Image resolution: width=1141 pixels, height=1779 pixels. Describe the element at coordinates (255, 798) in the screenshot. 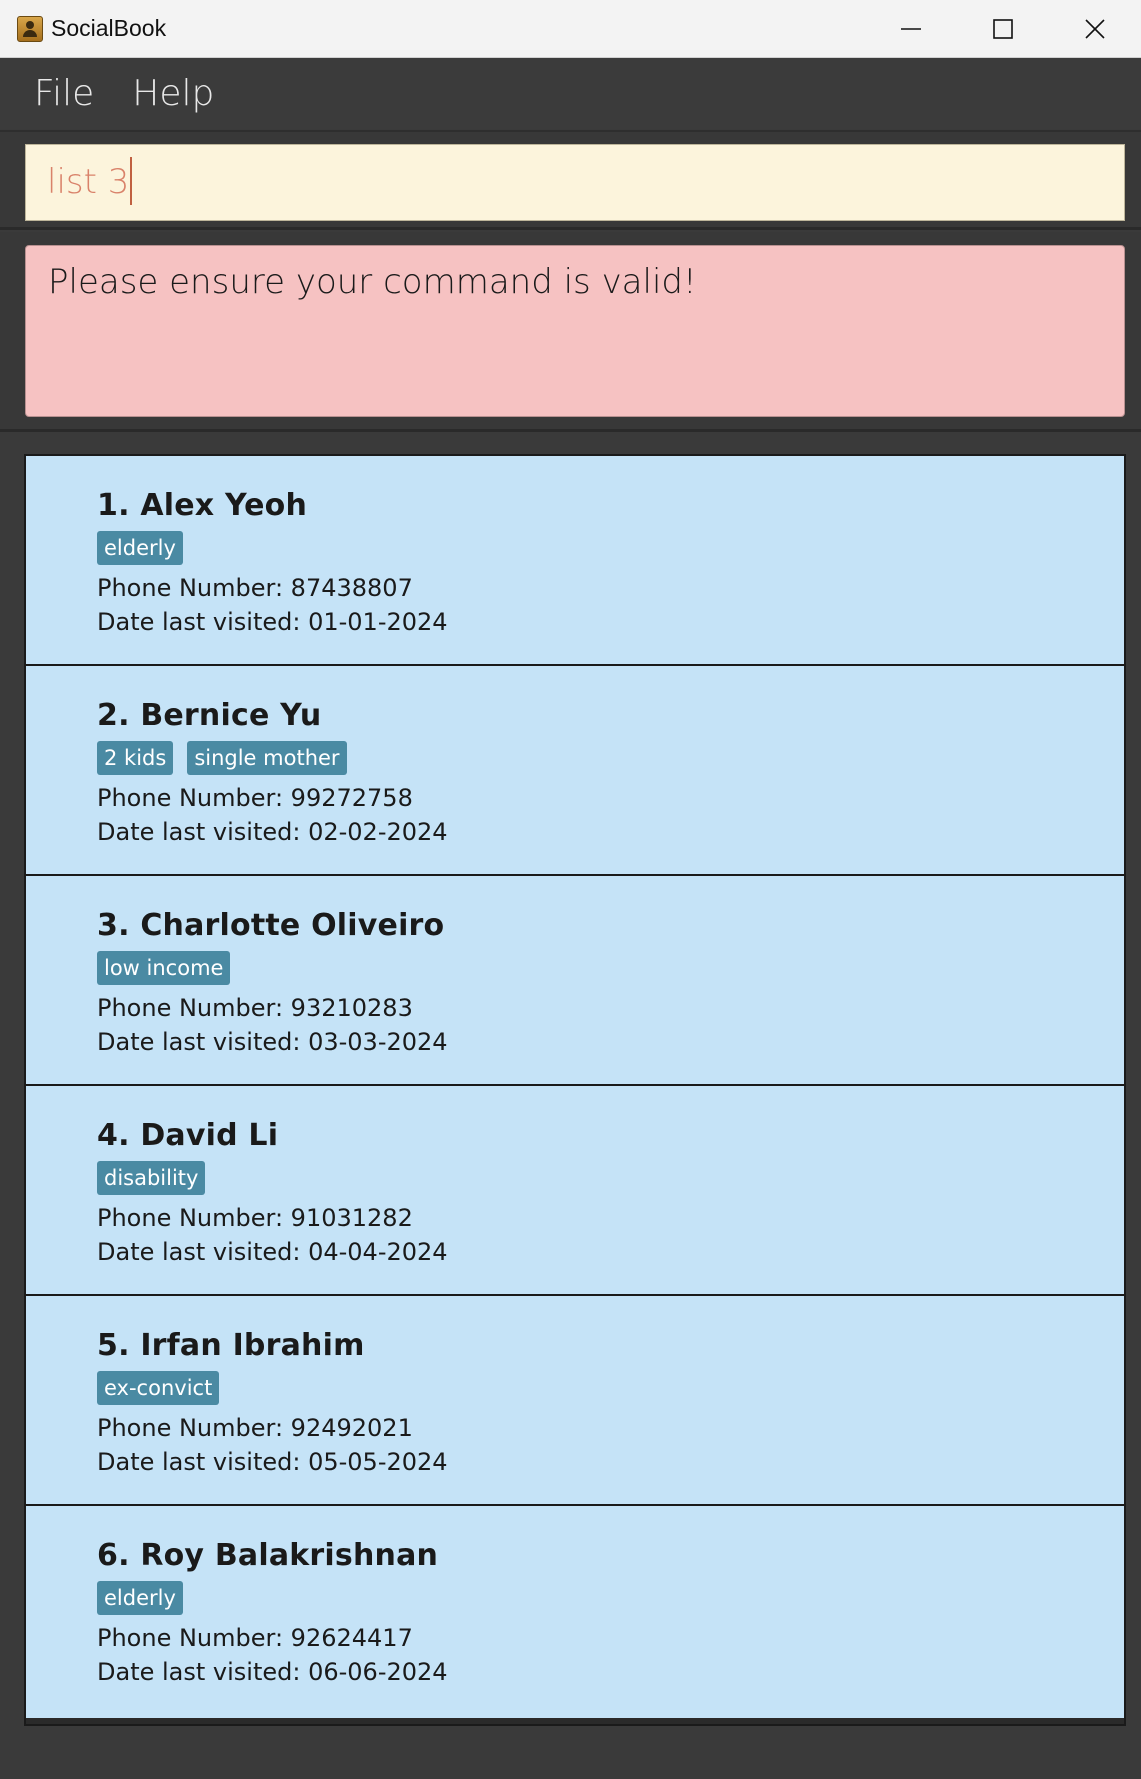

I see `person-phone: Phone Number: 99272758` at that location.